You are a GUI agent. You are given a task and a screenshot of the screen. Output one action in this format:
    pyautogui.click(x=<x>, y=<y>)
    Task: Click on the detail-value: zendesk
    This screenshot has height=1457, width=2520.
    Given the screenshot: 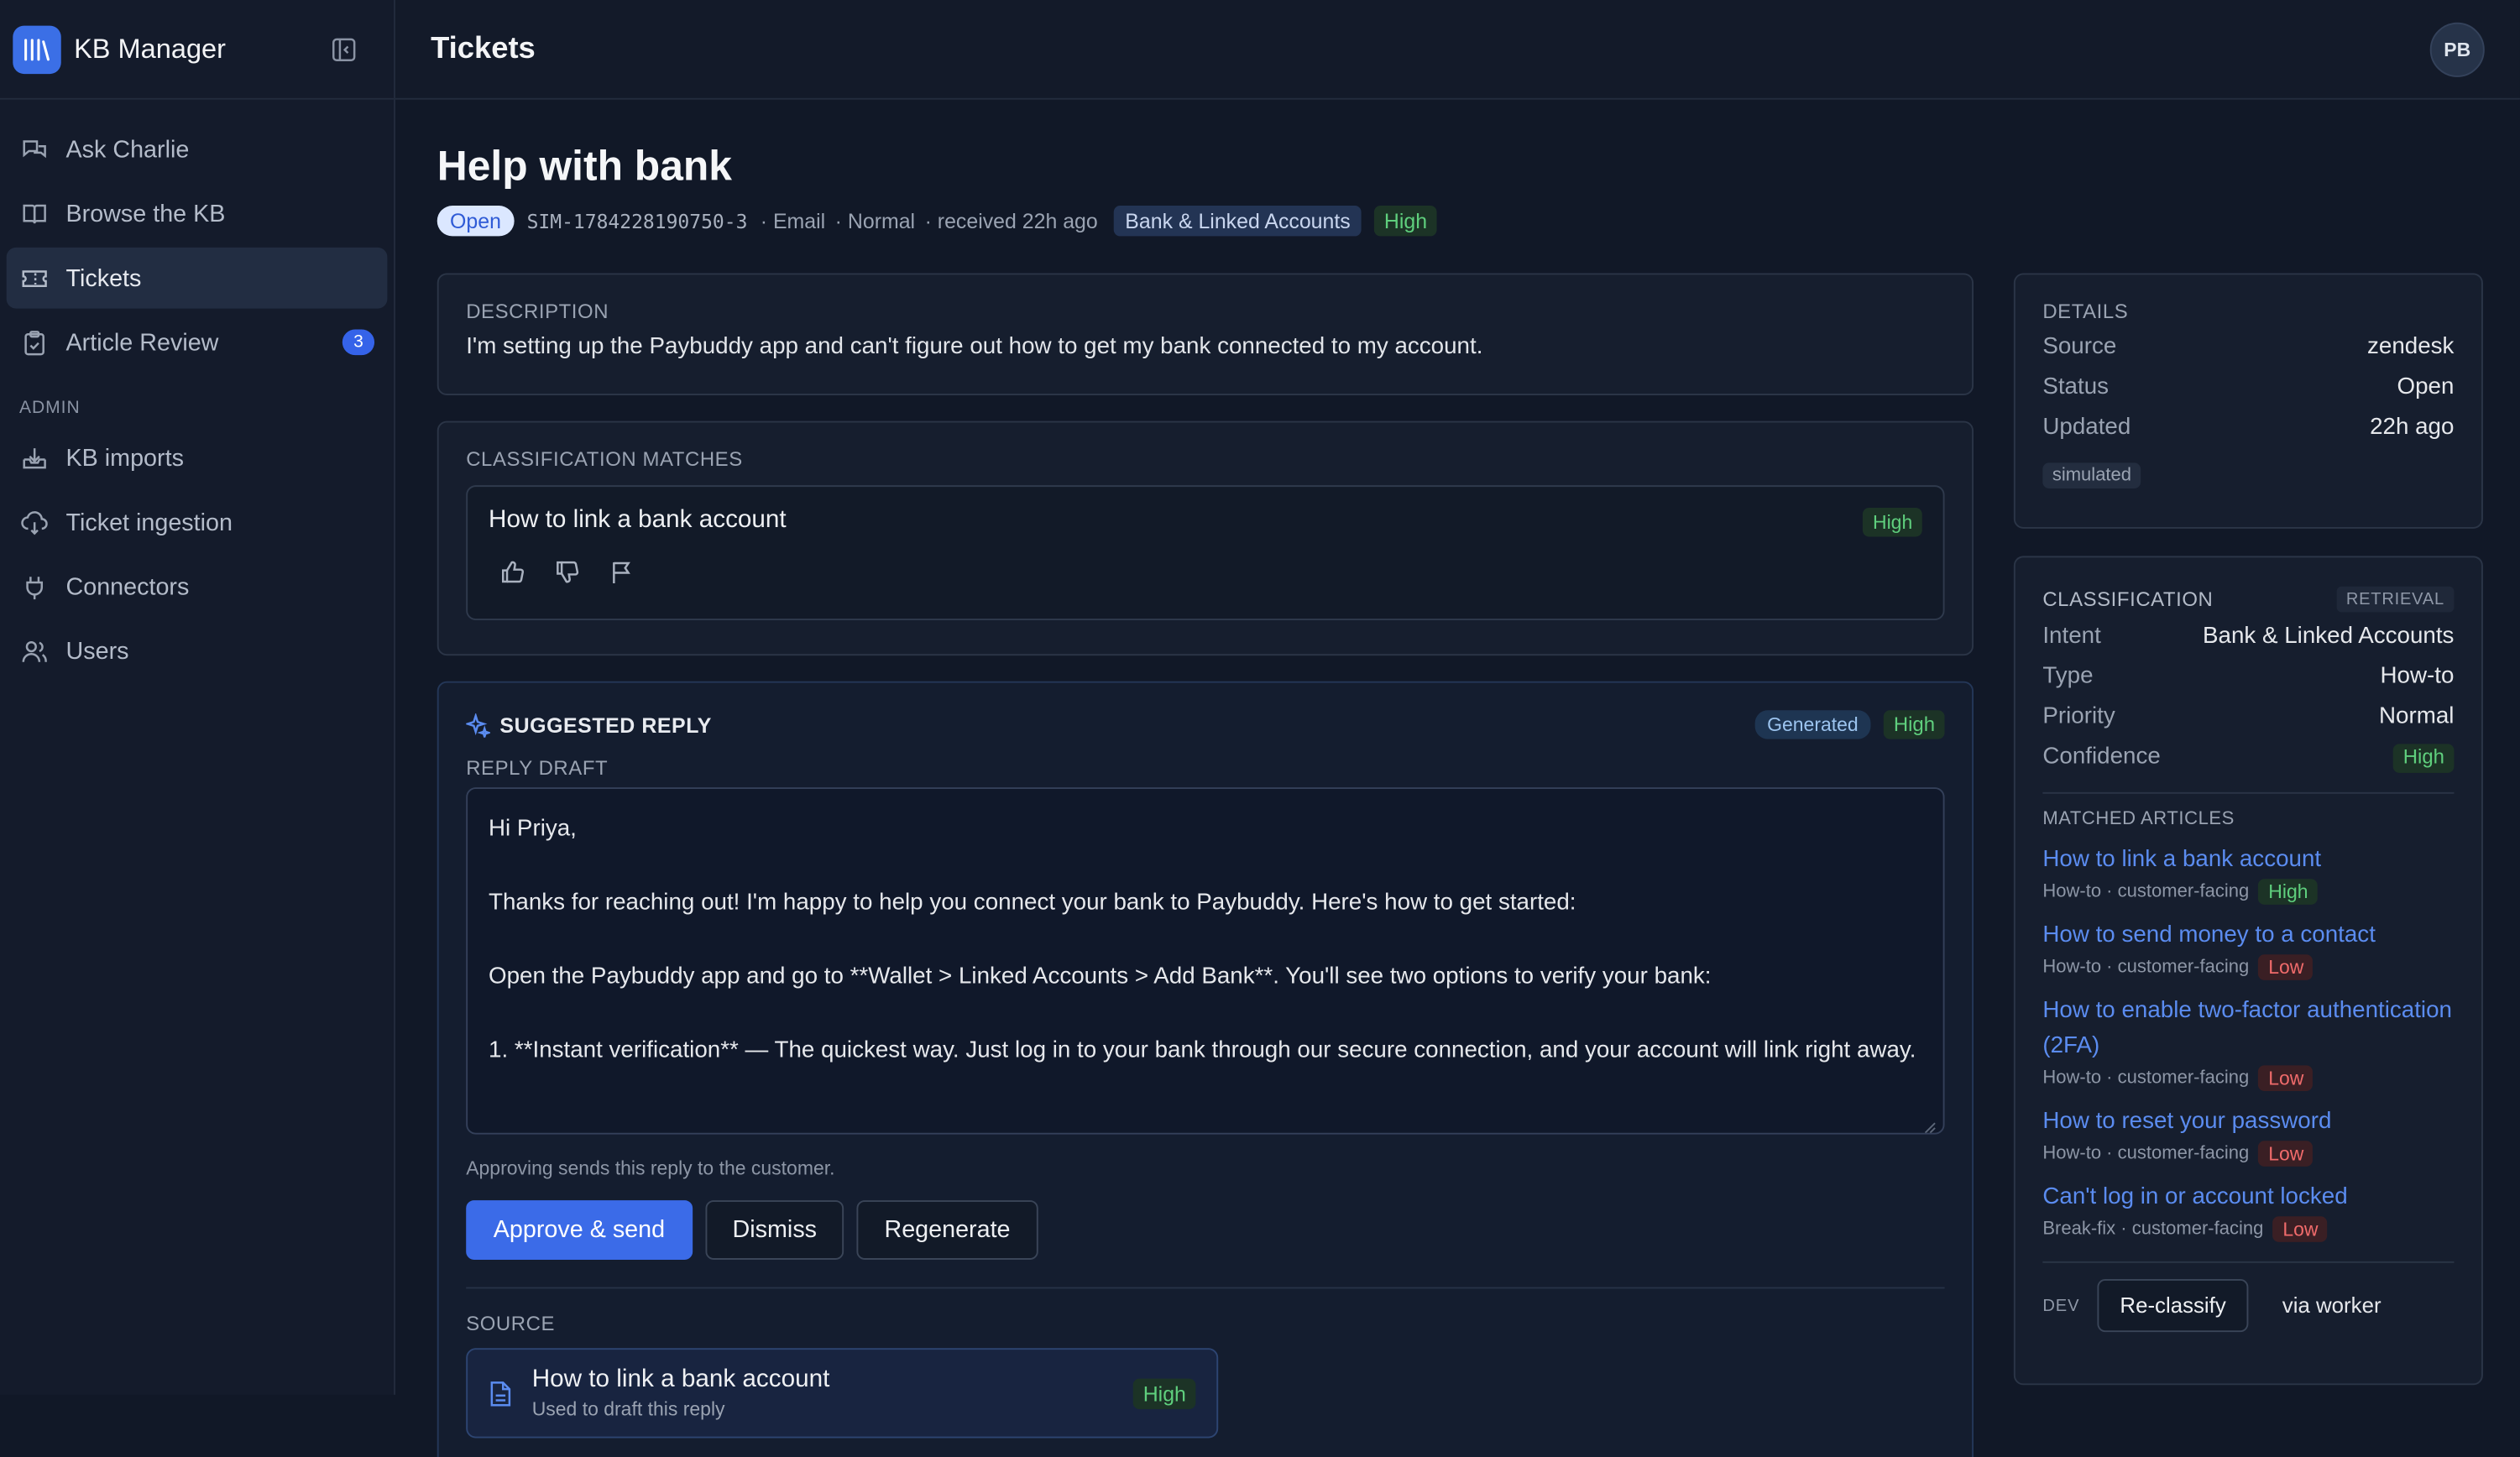 What is the action you would take?
    pyautogui.click(x=2411, y=347)
    